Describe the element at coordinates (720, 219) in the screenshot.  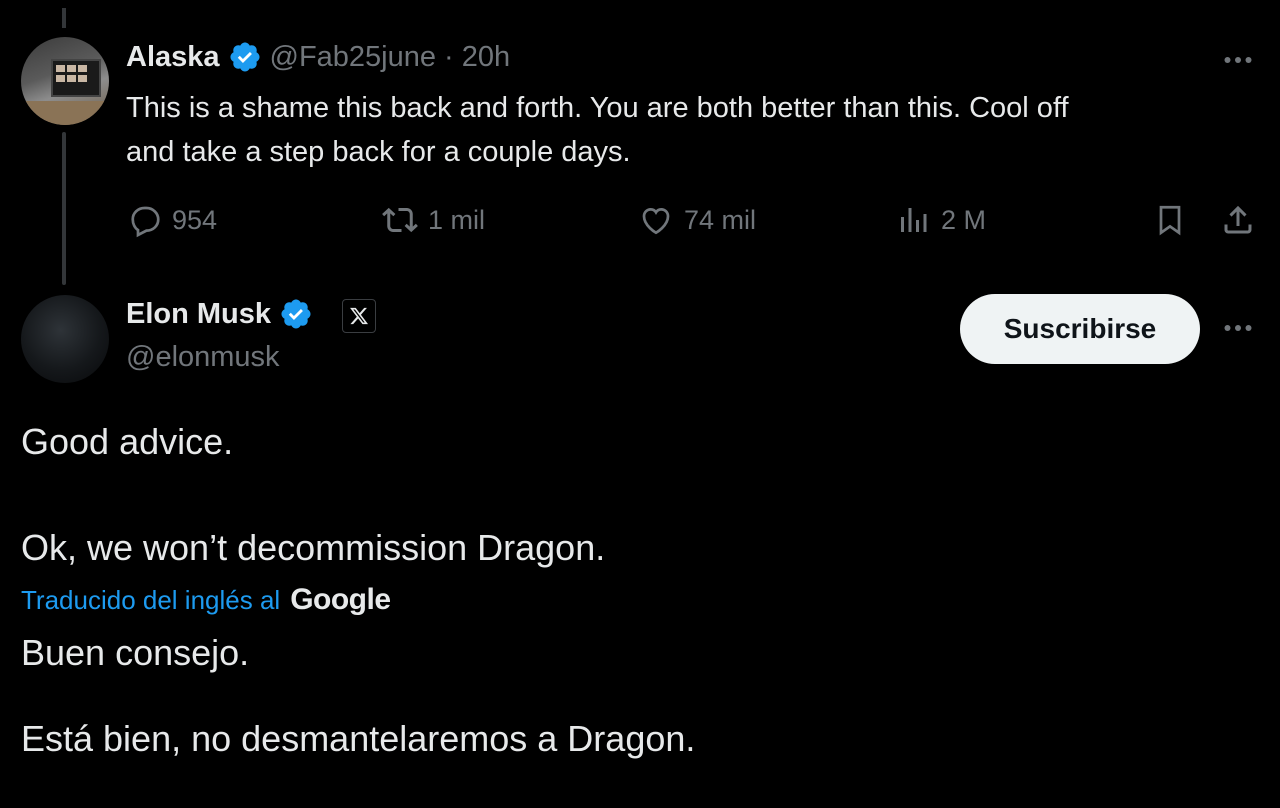
I see `like-count: 74 mil` at that location.